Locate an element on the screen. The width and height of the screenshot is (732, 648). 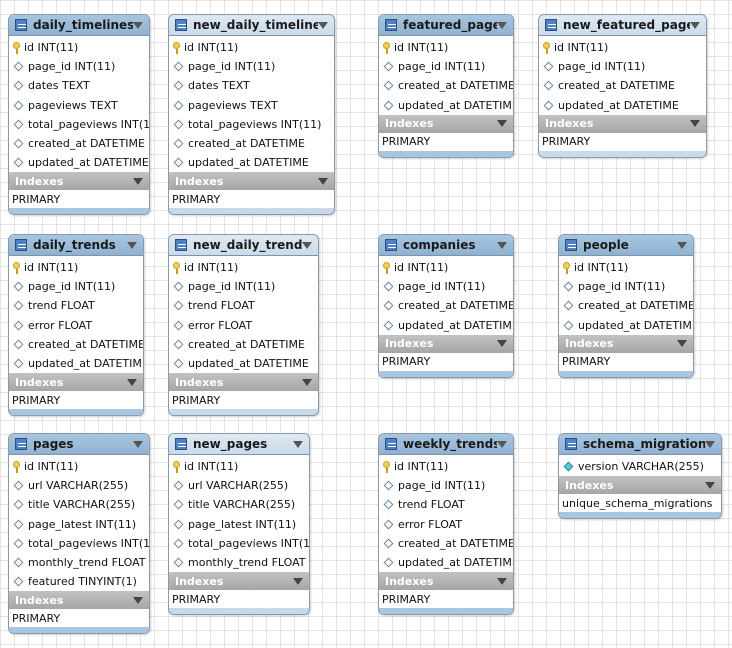
index-item: unique_schema_migrations is located at coordinates (640, 503).